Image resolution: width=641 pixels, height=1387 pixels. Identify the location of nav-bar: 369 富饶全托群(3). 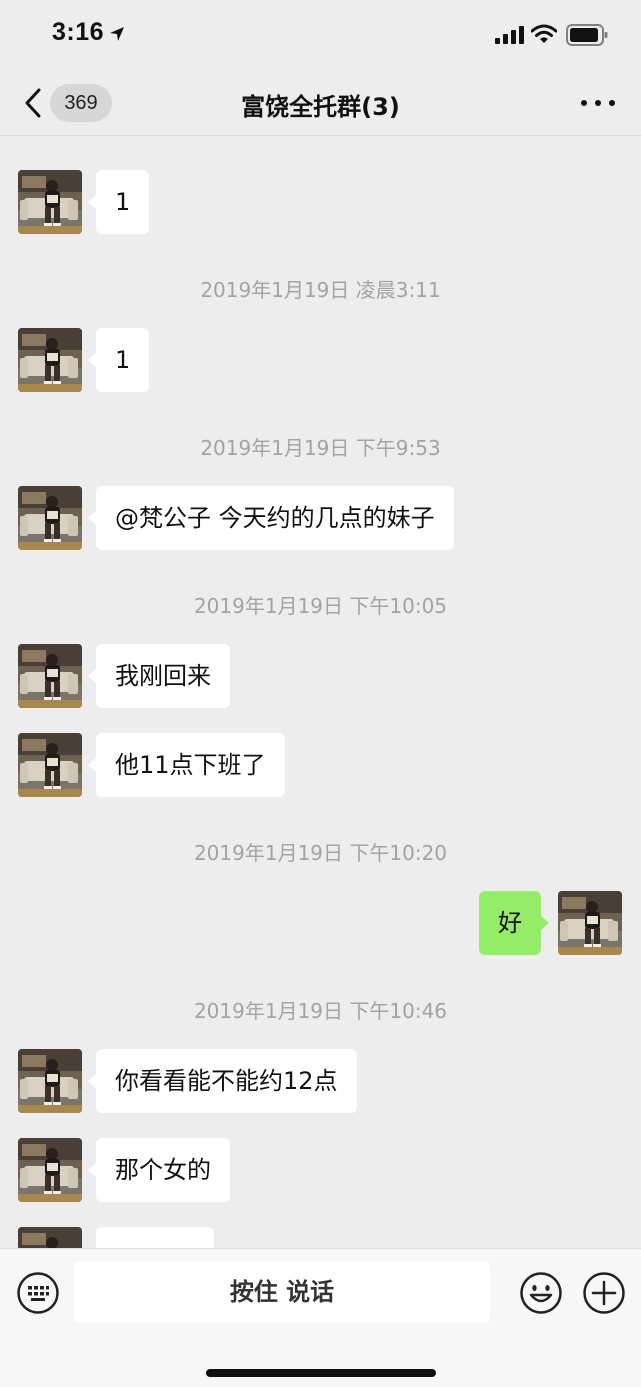
(320, 103).